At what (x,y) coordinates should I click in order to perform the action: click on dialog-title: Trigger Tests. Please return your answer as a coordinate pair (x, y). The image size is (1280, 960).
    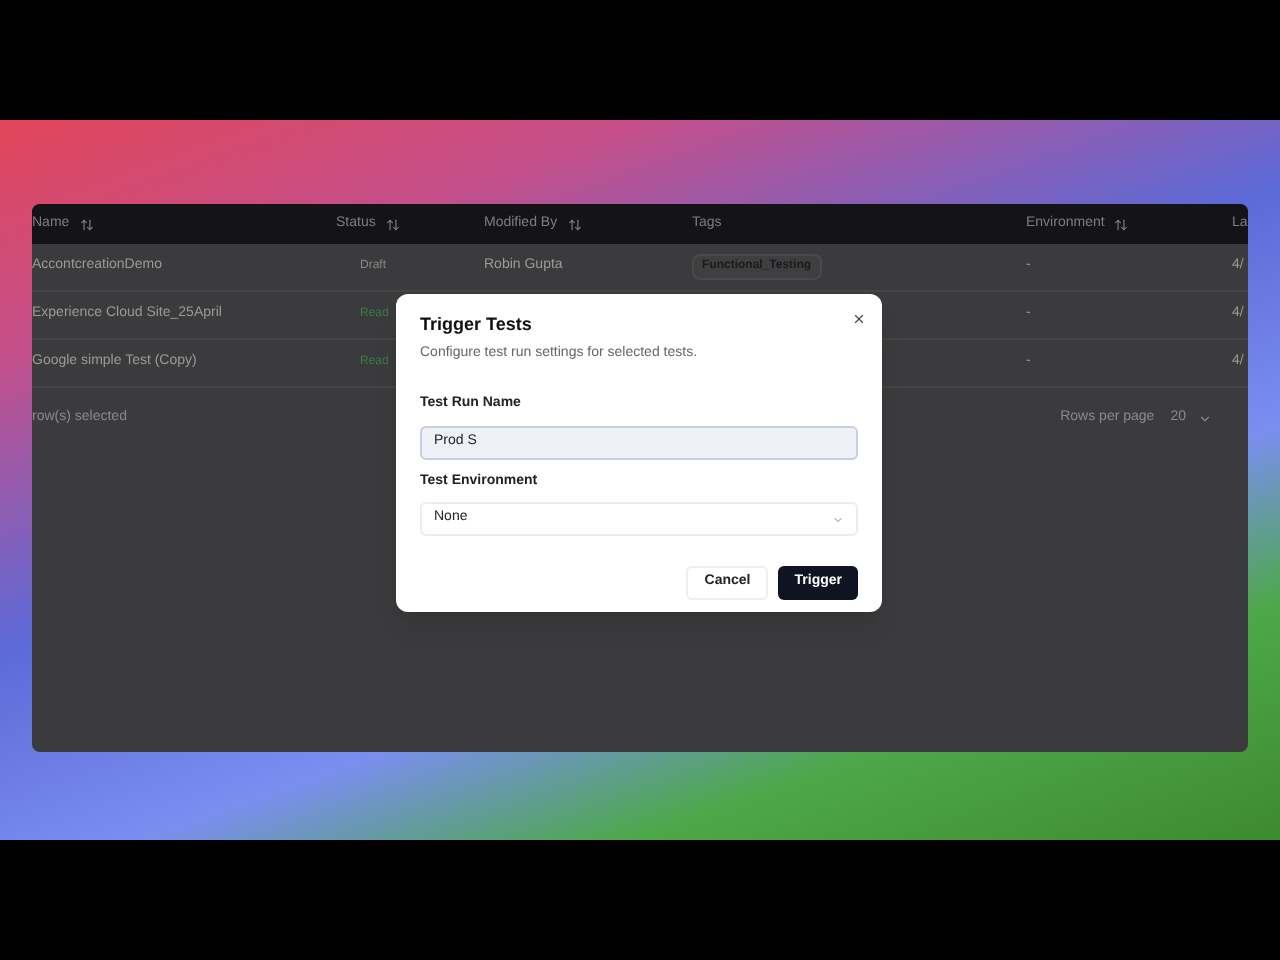
    Looking at the image, I should click on (476, 325).